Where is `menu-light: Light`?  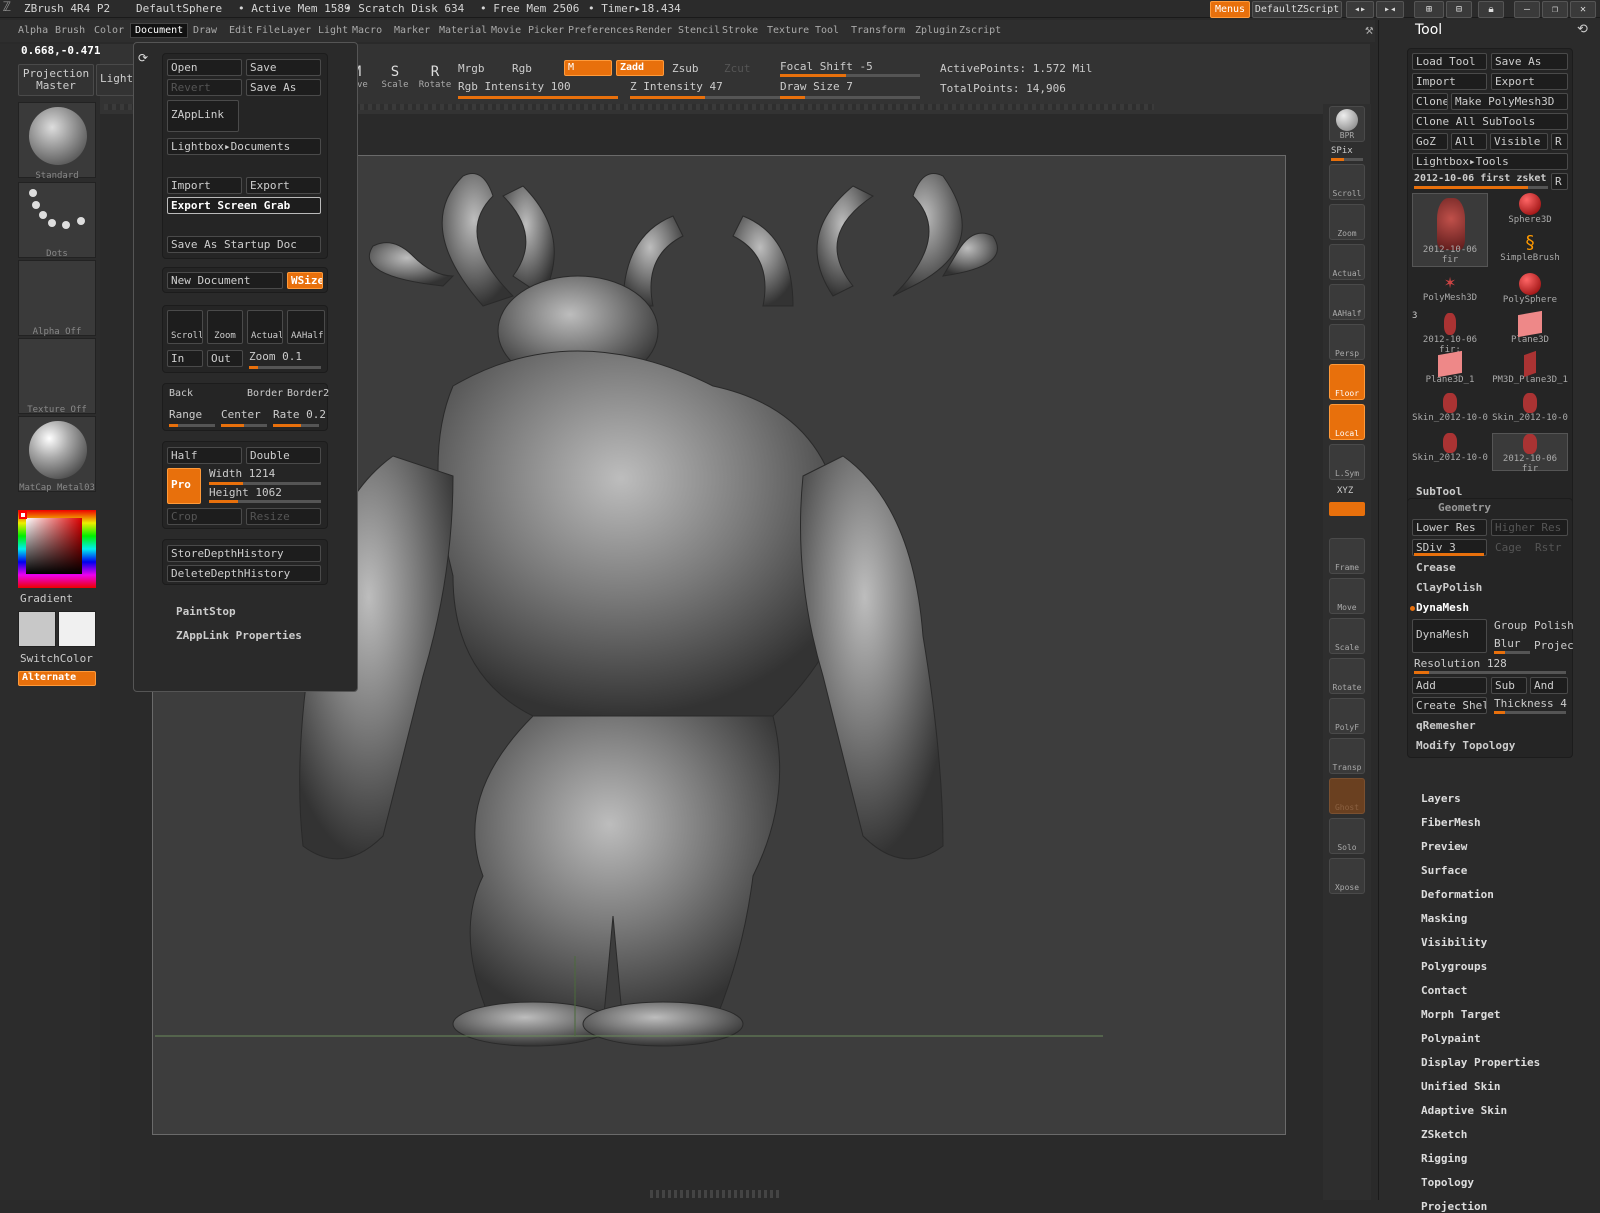
menu-light: Light is located at coordinates (333, 30).